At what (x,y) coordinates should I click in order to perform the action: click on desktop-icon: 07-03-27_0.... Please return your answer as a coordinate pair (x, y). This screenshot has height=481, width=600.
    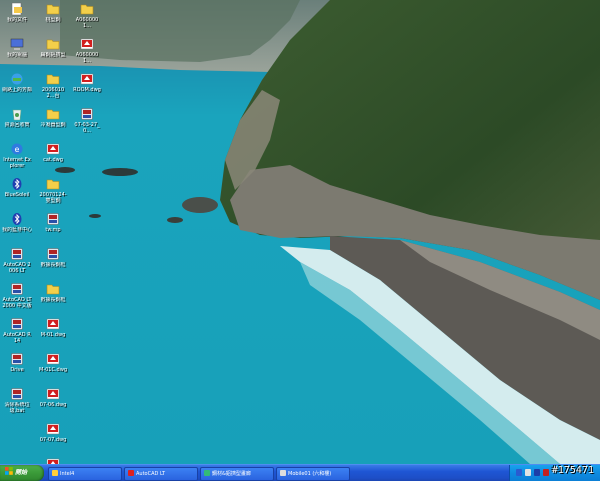
    Looking at the image, I should click on (87, 120).